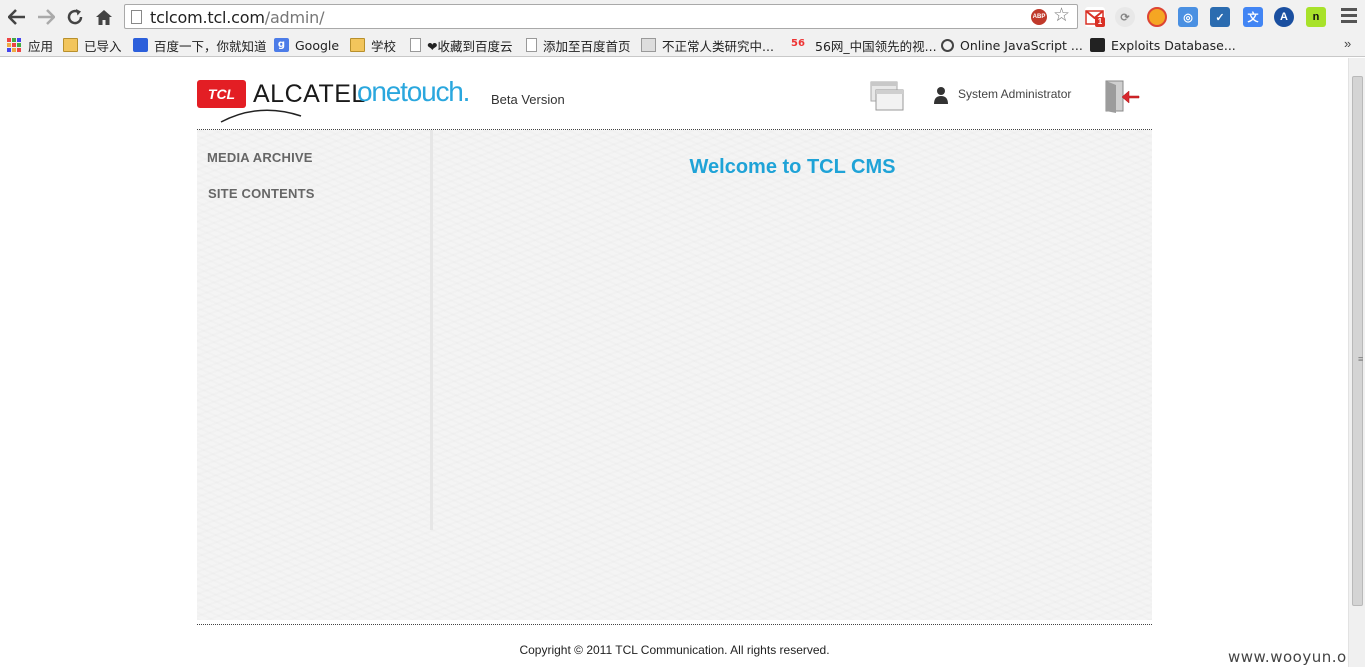  Describe the element at coordinates (140, 45) in the screenshot. I see `baidu-icon` at that location.